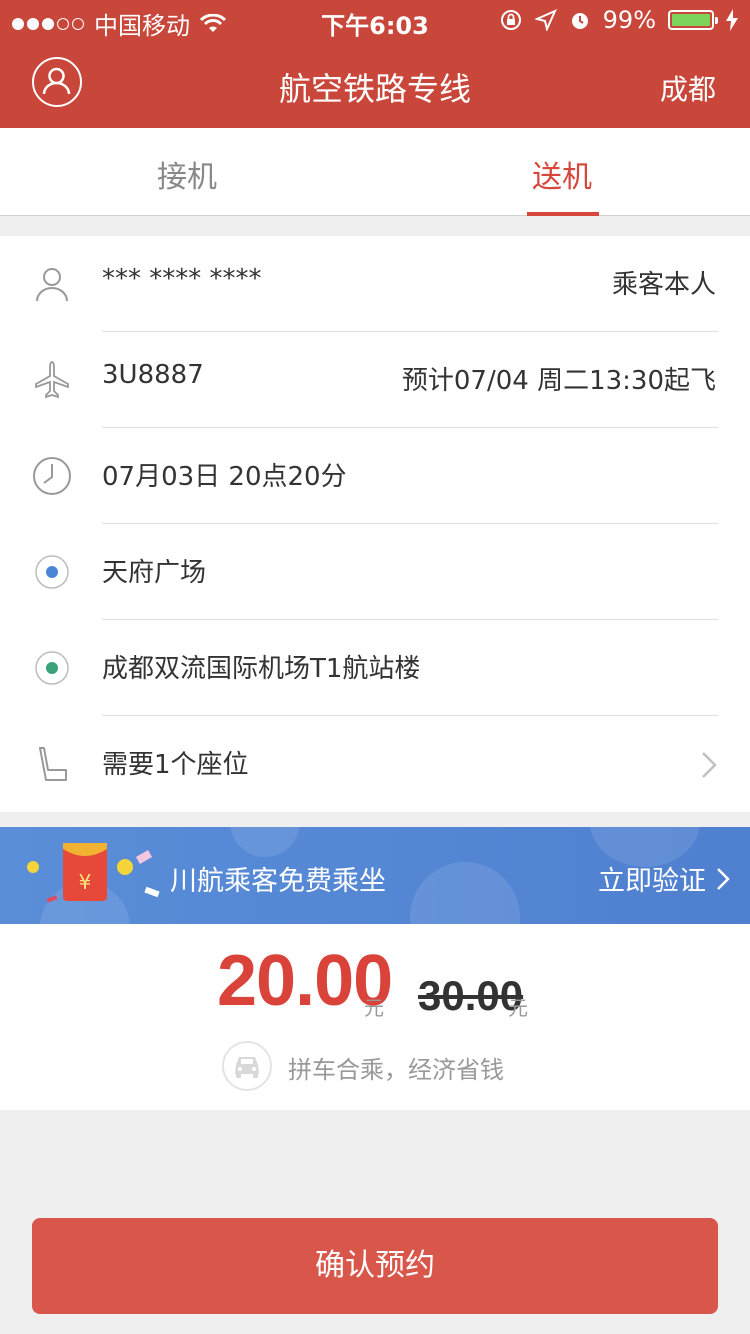 The height and width of the screenshot is (1334, 750). I want to click on origin-dot-icon, so click(52, 572).